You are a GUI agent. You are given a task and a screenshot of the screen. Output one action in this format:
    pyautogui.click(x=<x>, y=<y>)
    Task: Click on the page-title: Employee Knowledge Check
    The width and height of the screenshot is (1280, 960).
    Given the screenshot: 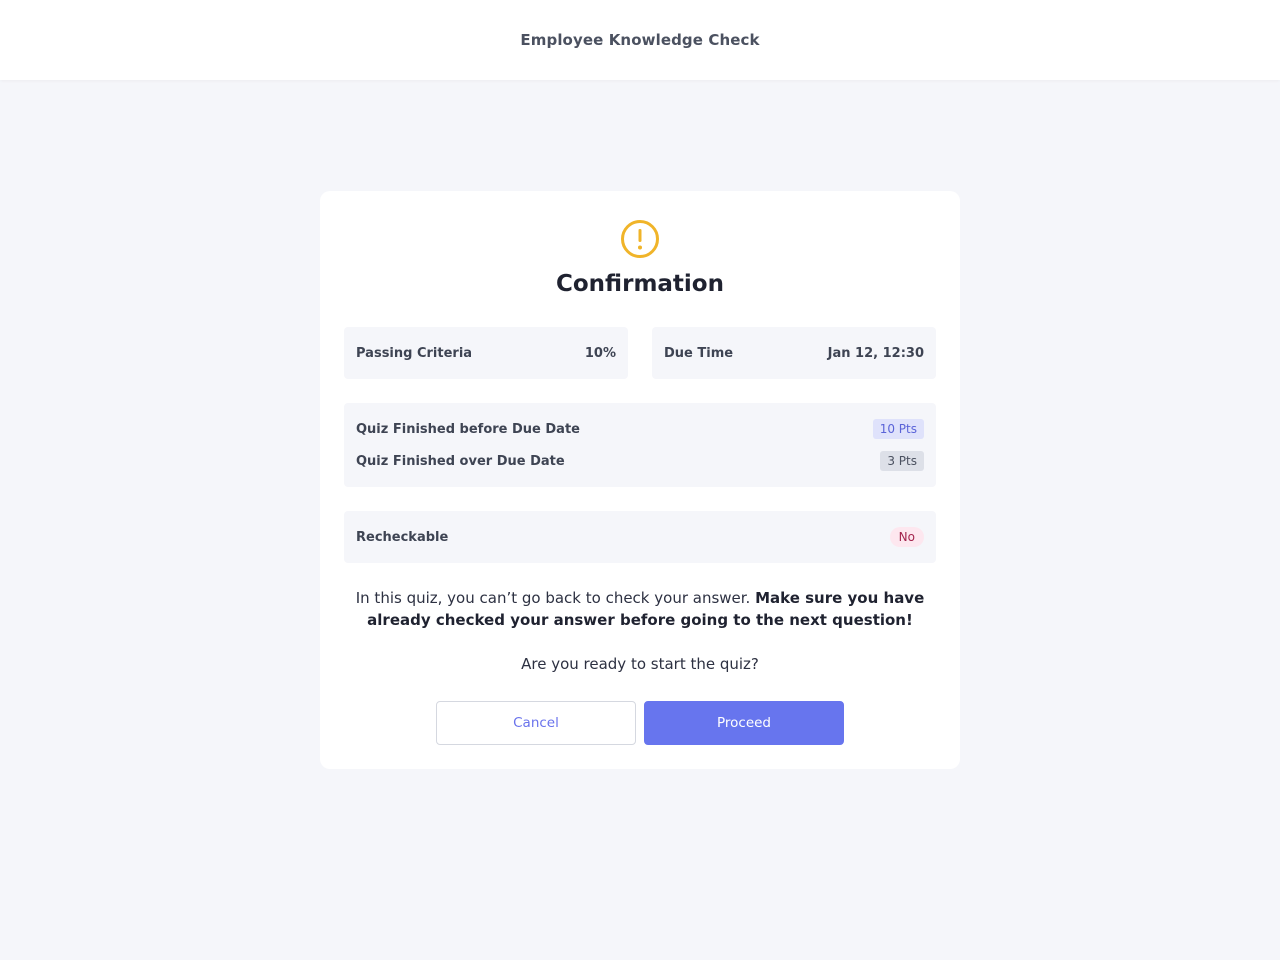 What is the action you would take?
    pyautogui.click(x=640, y=40)
    